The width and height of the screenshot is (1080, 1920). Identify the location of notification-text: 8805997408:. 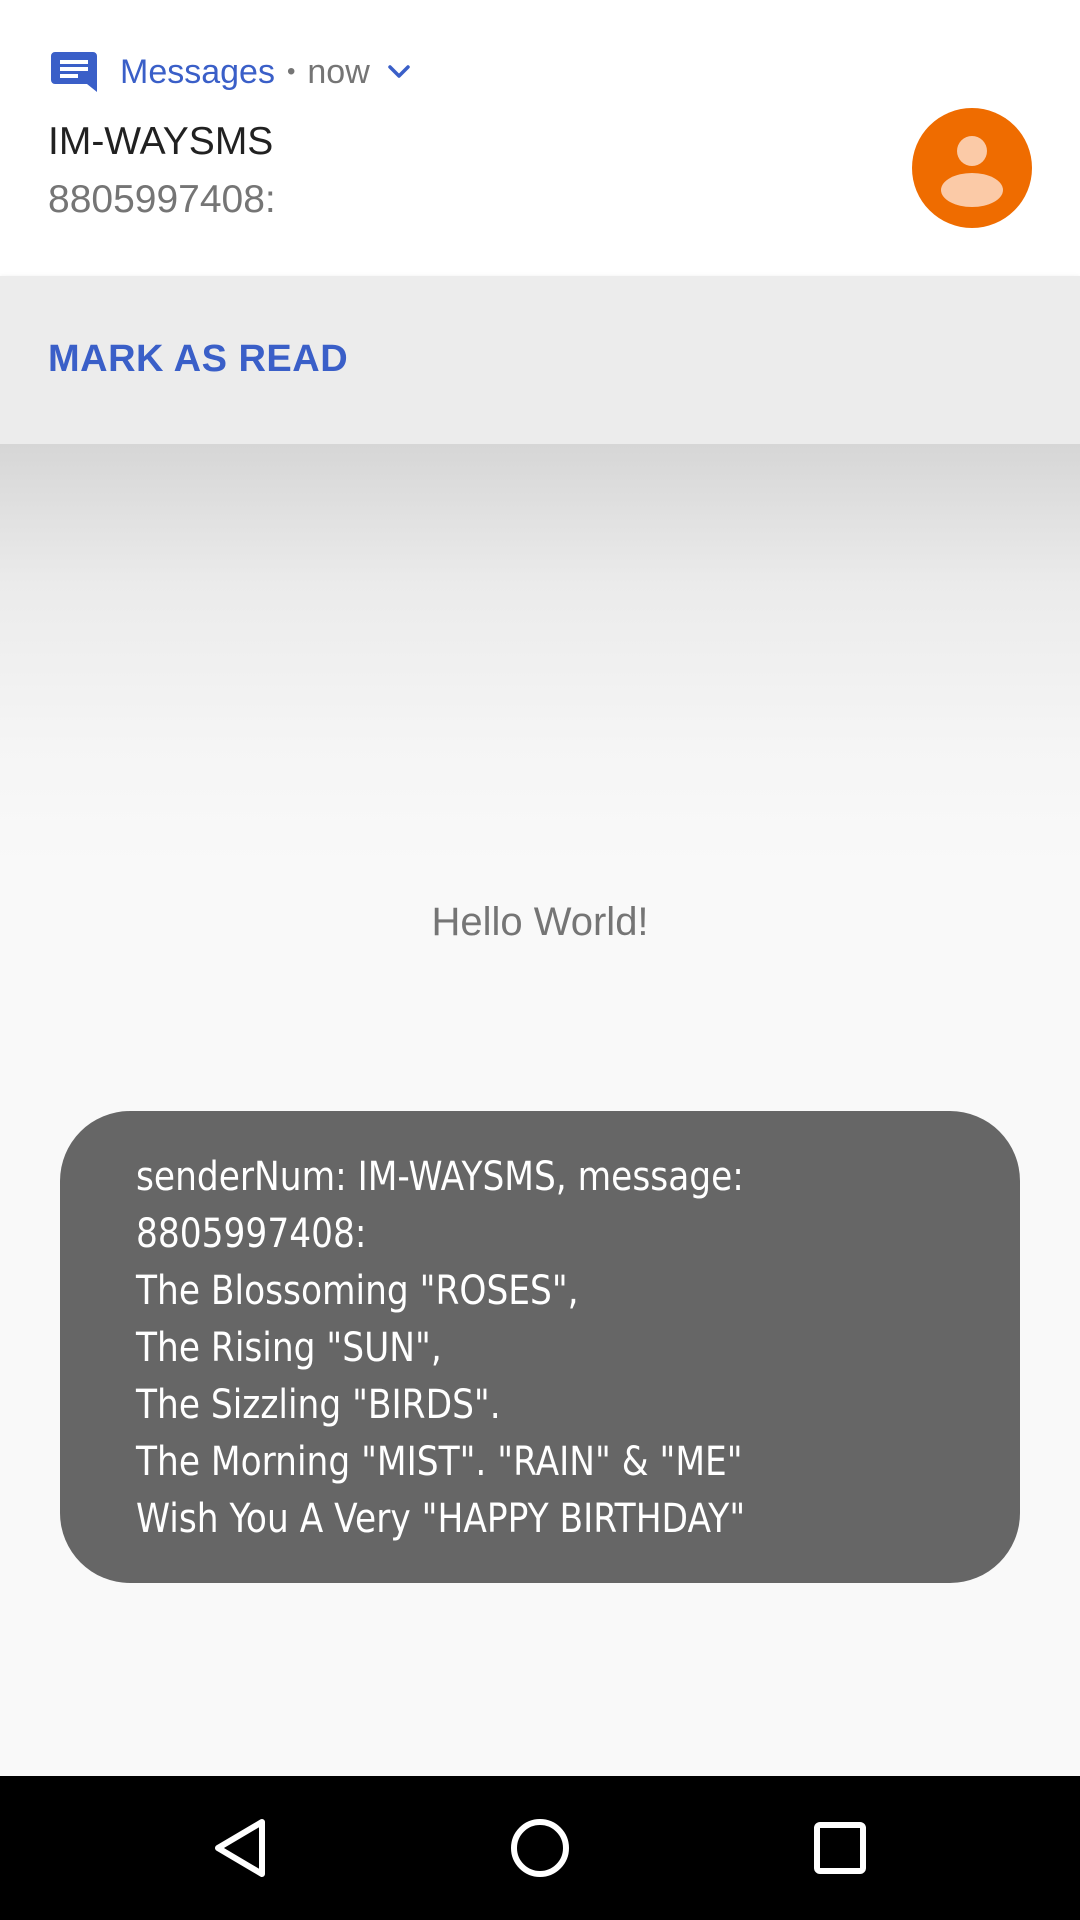
(162, 199).